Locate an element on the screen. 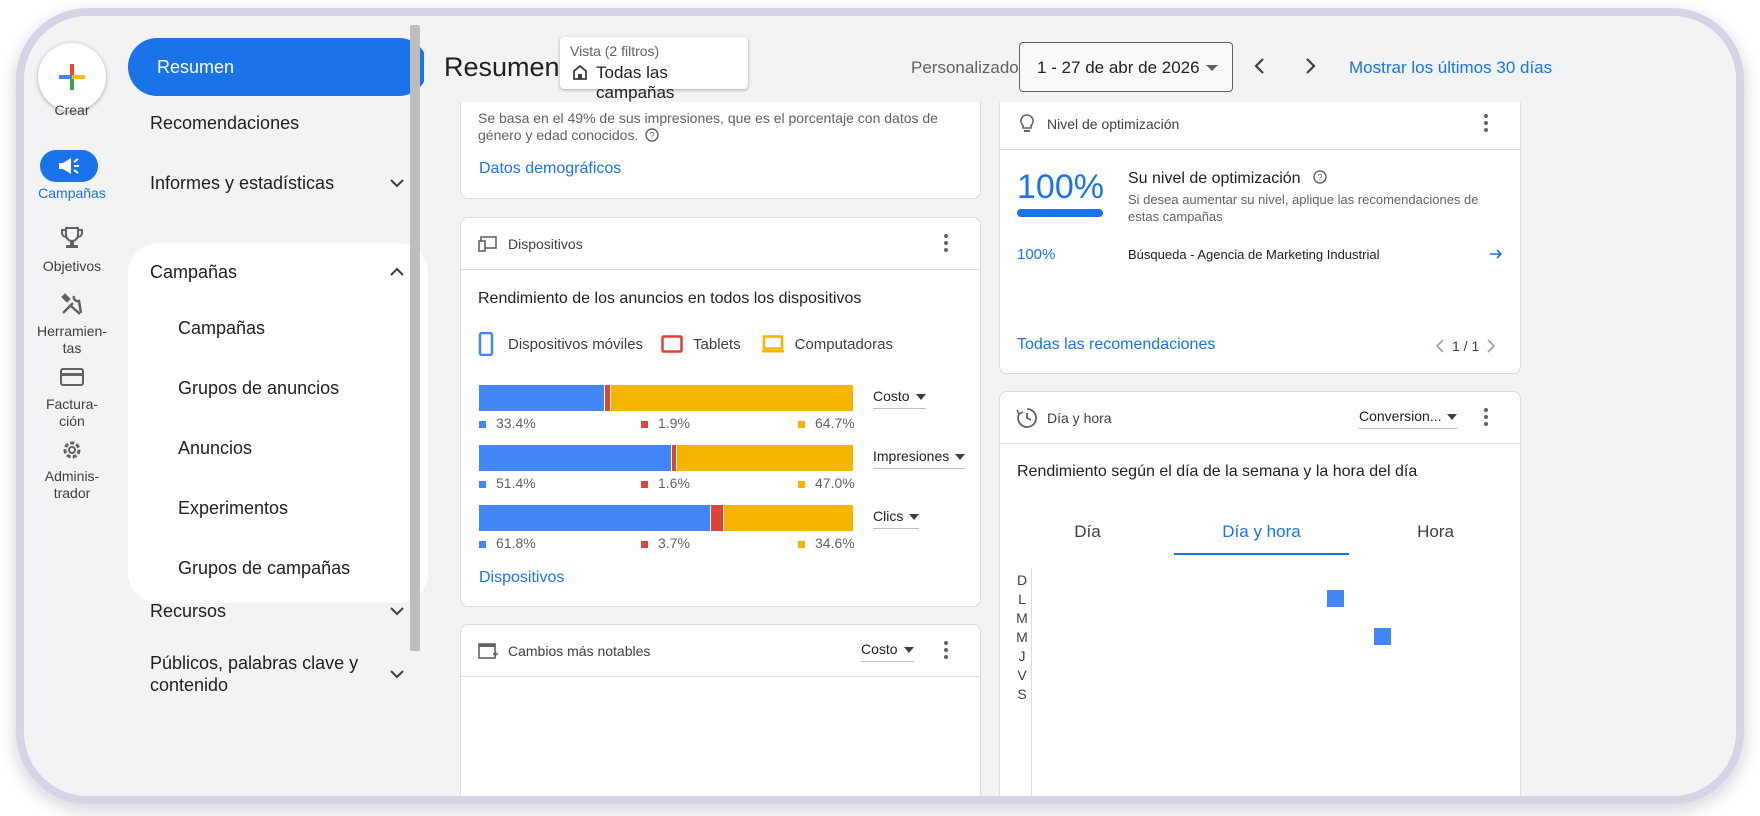 This screenshot has height=816, width=1760. optimization-heading: Su nivel de optimización ? is located at coordinates (1227, 179).